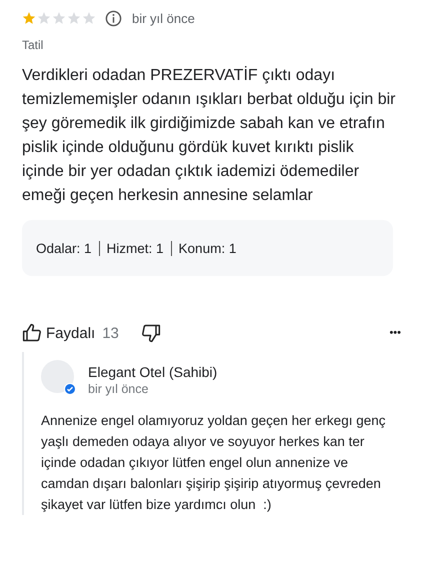  Describe the element at coordinates (57, 376) in the screenshot. I see `avatar` at that location.